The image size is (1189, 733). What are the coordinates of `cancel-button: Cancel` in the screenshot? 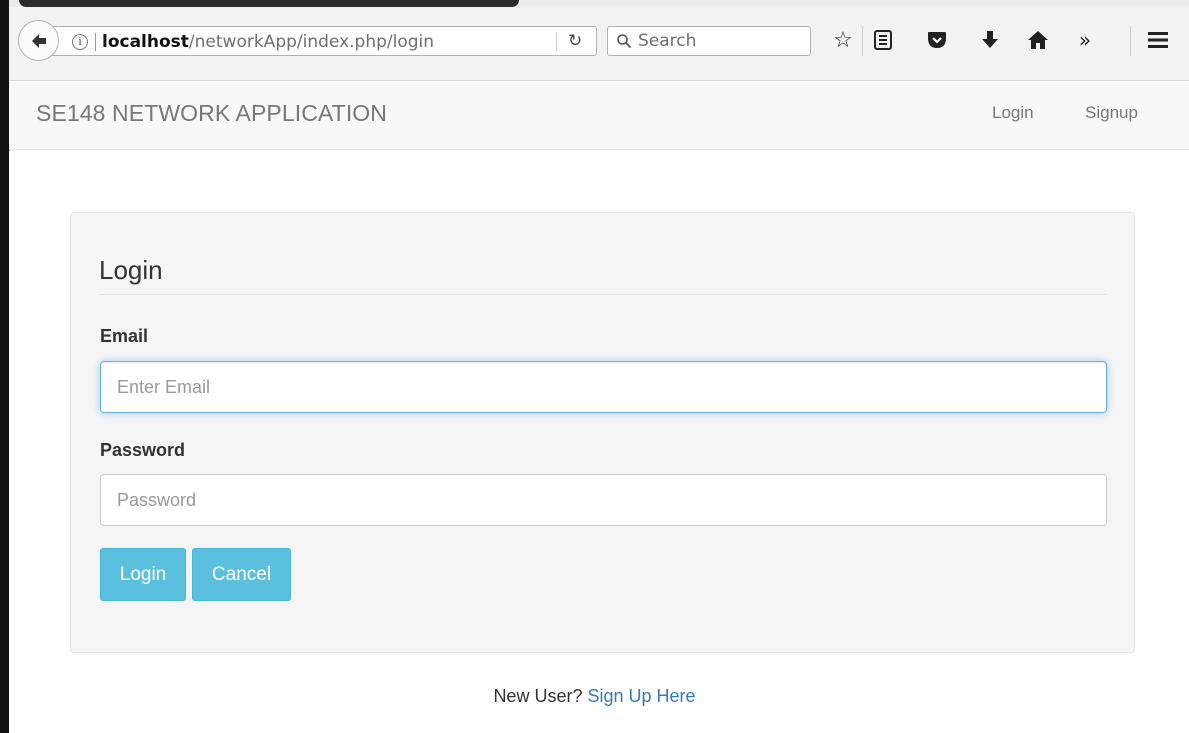 It's located at (241, 574).